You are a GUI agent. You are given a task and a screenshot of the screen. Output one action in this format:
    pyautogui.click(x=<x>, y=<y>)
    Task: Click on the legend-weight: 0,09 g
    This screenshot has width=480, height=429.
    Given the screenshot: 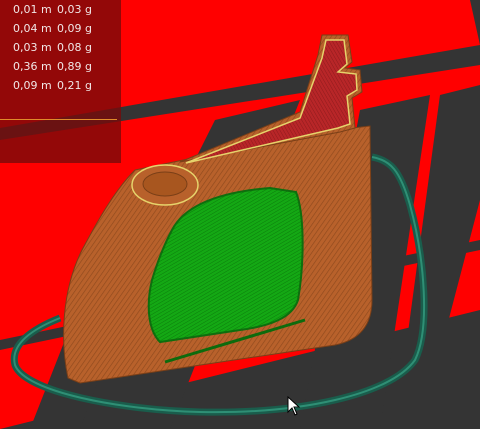 What is the action you would take?
    pyautogui.click(x=74, y=28)
    